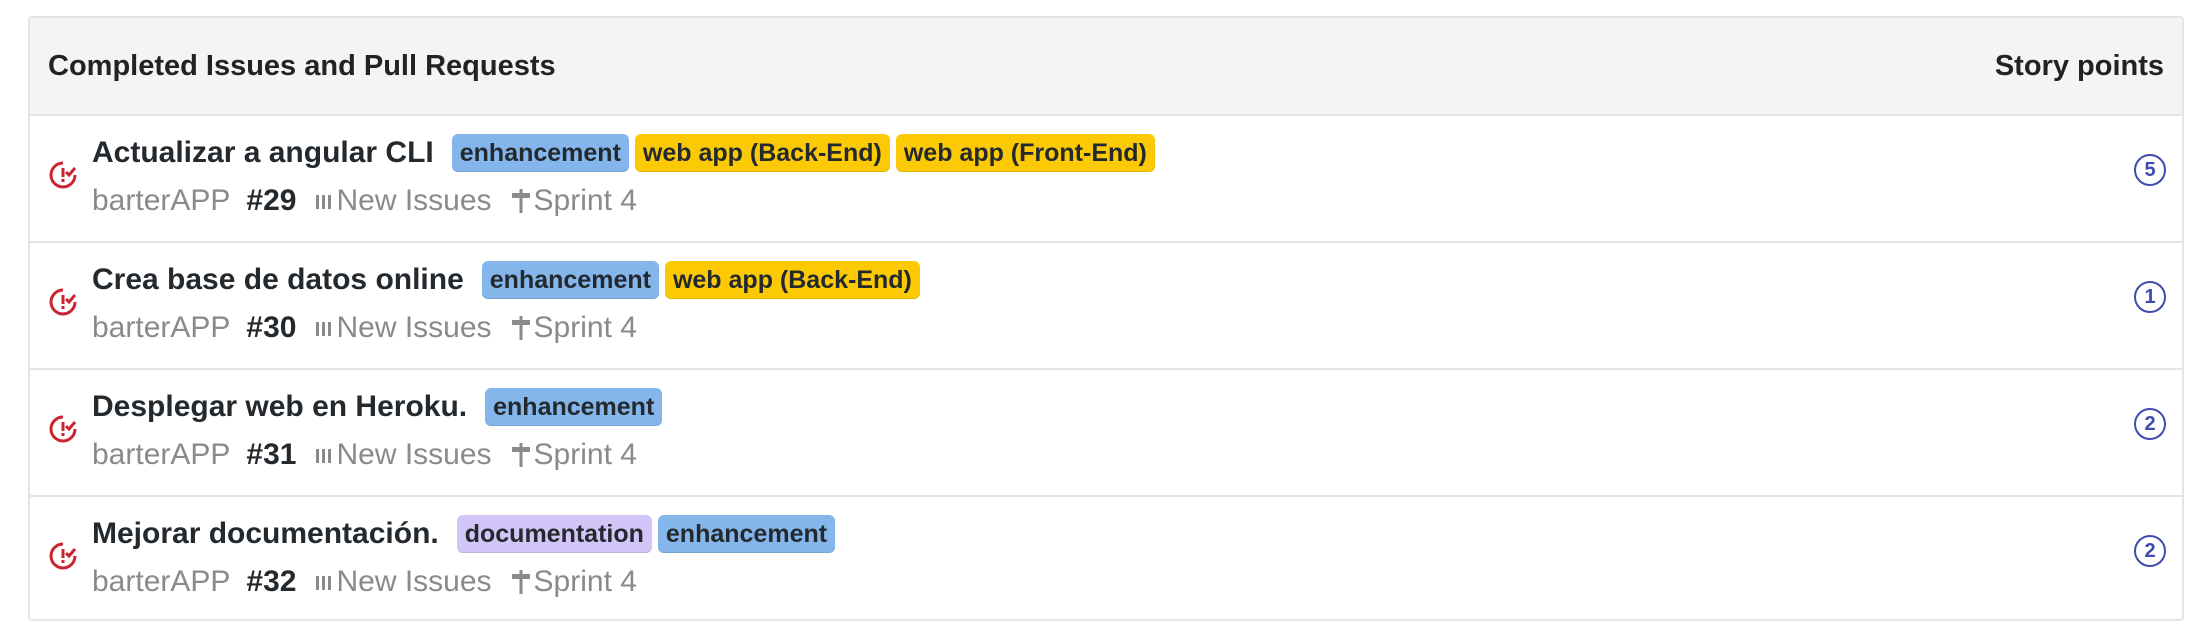 Image resolution: width=2204 pixels, height=636 pixels. Describe the element at coordinates (271, 455) in the screenshot. I see `issue-number: #31` at that location.